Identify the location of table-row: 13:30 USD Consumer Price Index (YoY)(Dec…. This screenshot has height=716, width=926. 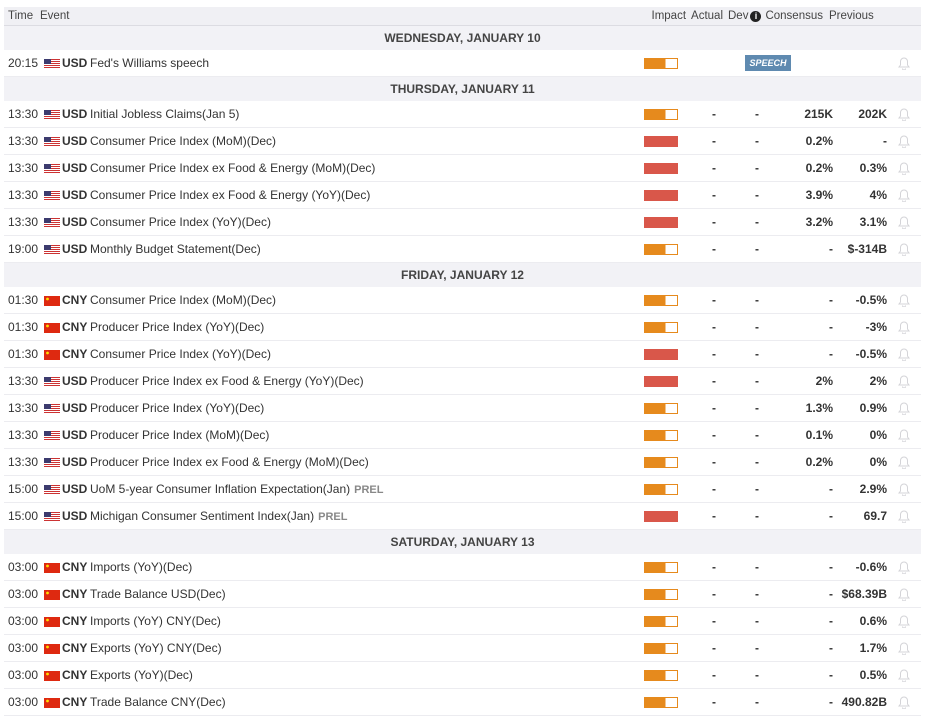
(462, 222).